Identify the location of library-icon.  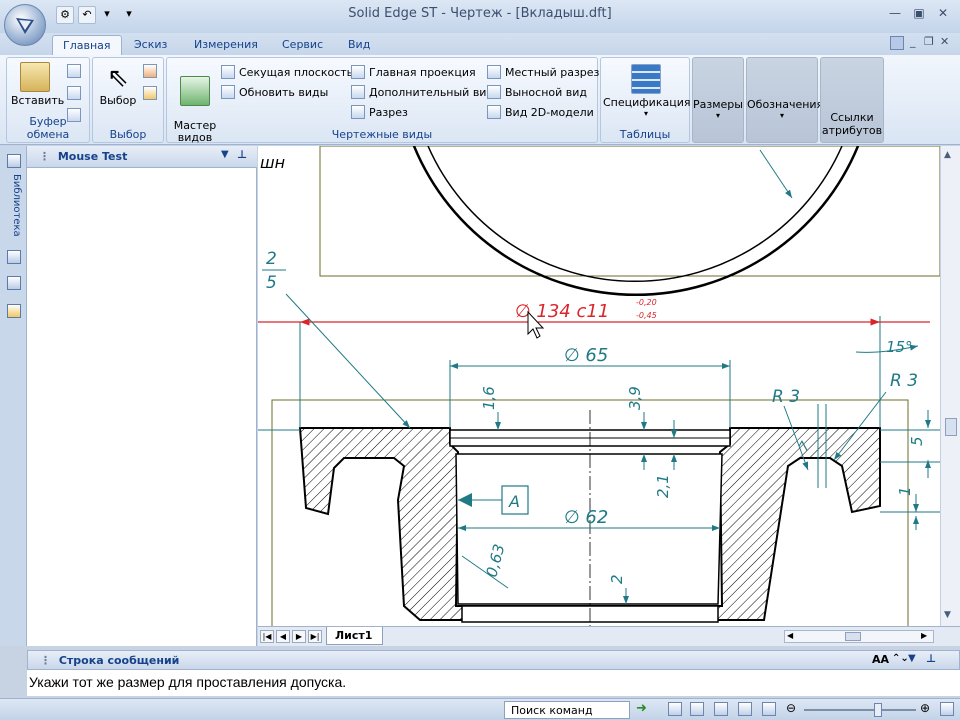
(14, 161).